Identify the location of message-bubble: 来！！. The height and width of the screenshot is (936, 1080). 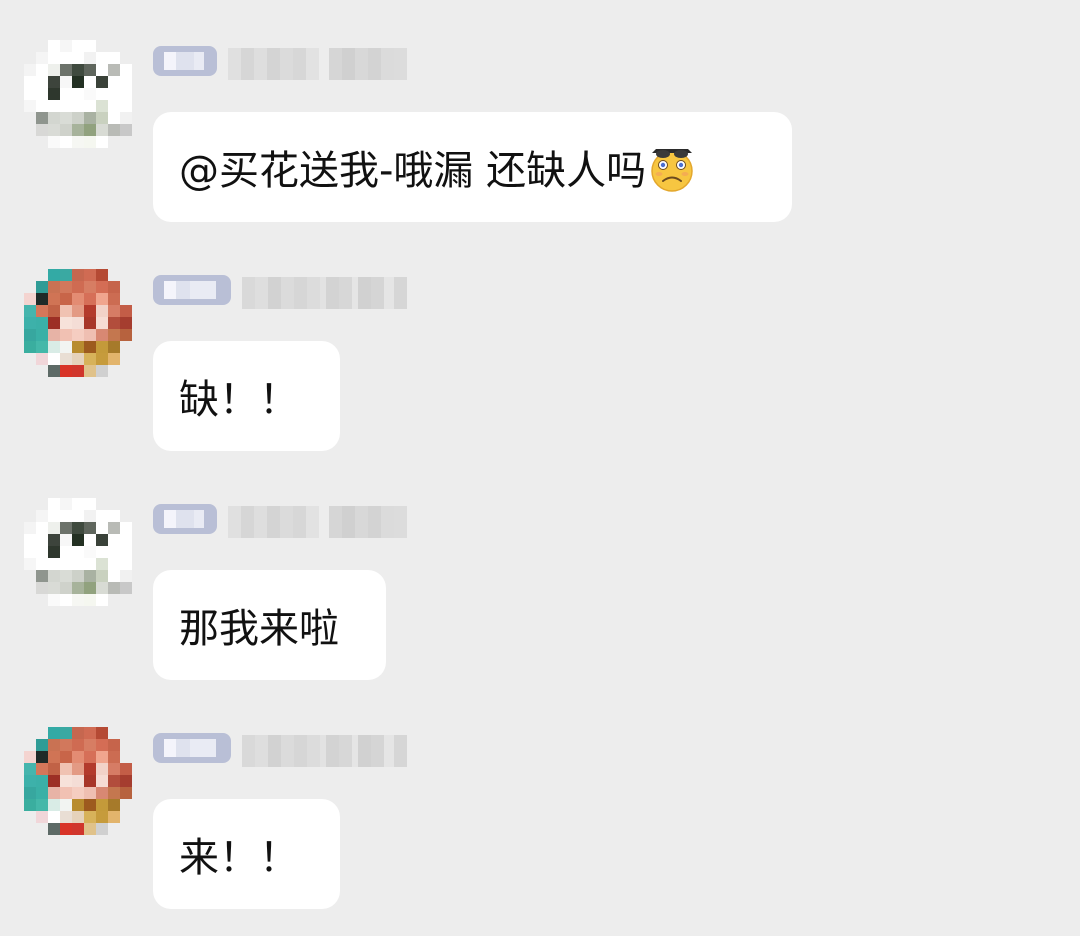
(246, 854).